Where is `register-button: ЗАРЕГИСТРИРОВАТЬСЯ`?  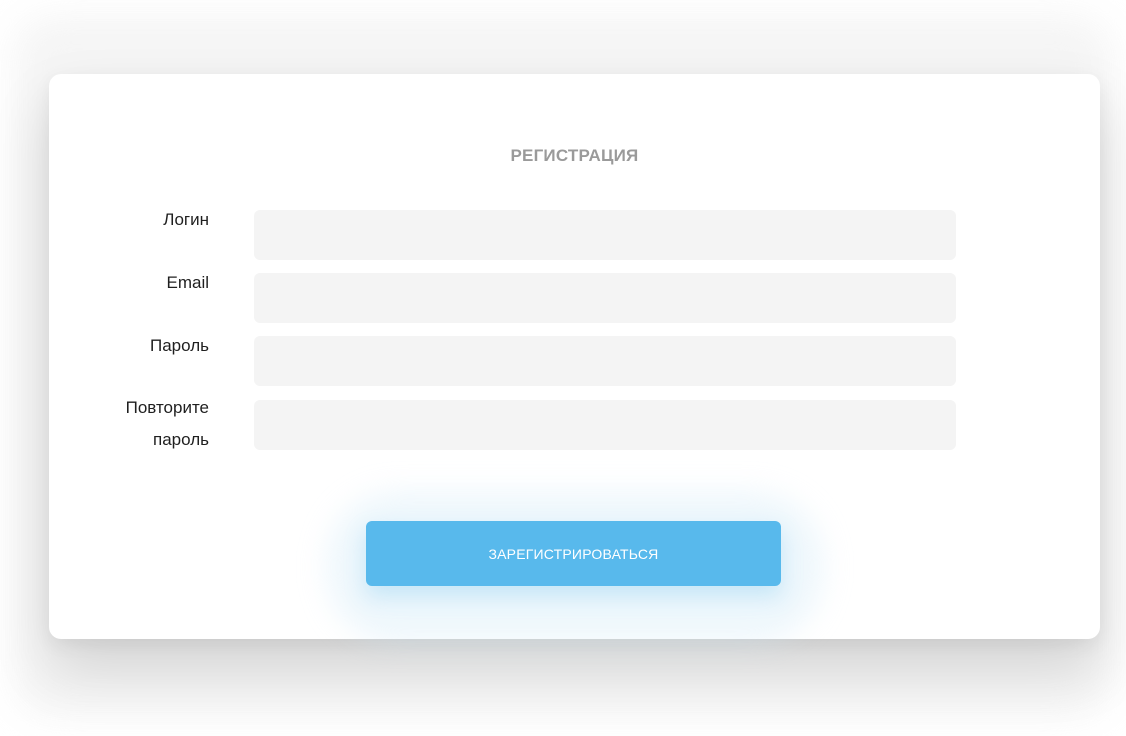 register-button: ЗАРЕГИСТРИРОВАТЬСЯ is located at coordinates (573, 553).